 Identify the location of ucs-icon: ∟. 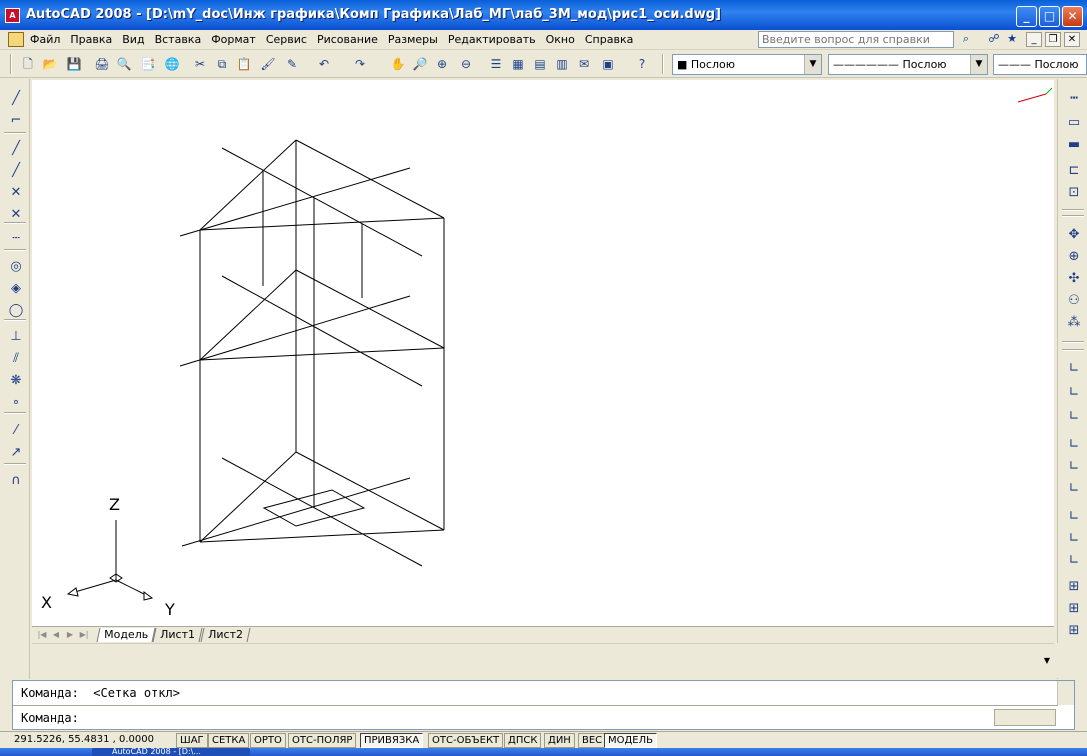
(1074, 369).